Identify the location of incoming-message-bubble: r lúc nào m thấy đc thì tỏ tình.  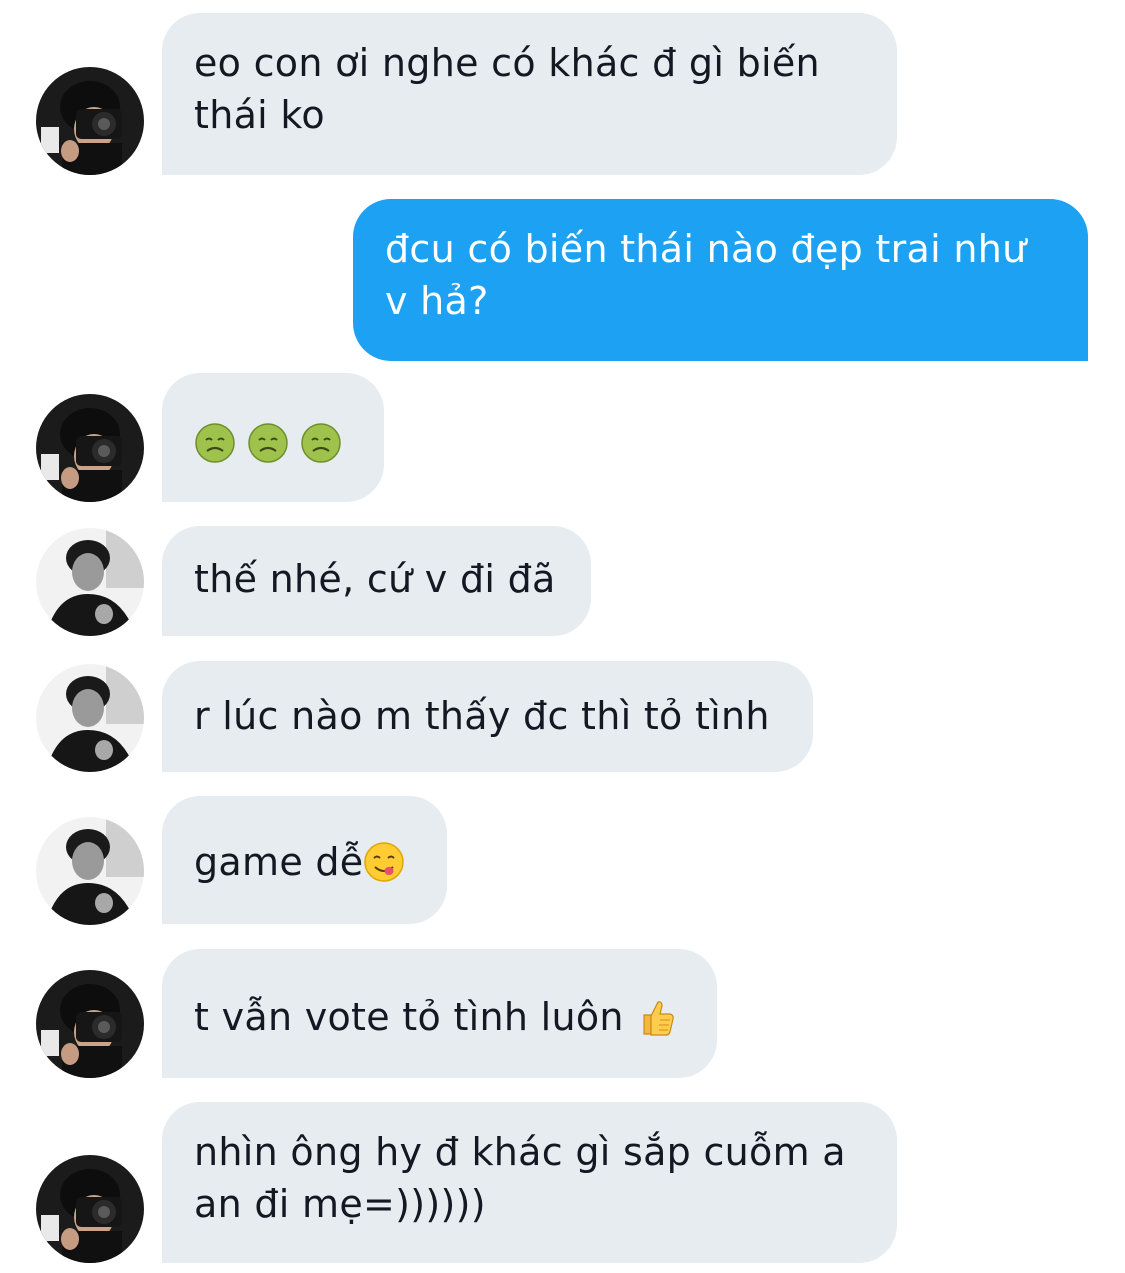
(487, 716).